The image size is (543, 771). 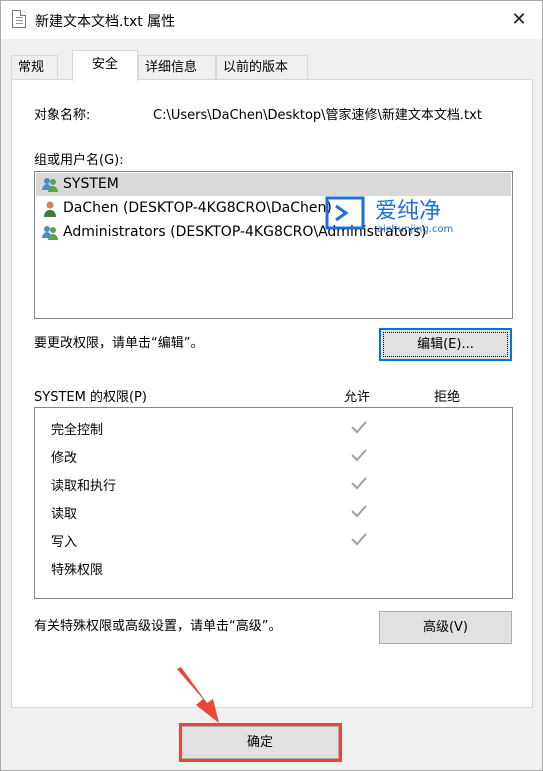 I want to click on tab-details: 详细信息, so click(x=177, y=67).